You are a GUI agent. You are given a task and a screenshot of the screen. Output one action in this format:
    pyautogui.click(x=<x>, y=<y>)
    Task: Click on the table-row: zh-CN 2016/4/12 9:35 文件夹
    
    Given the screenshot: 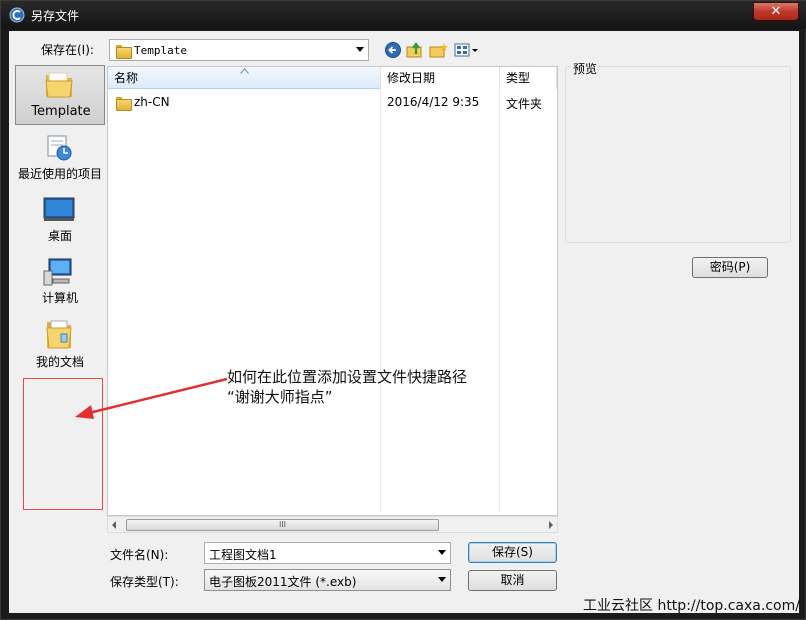 What is the action you would take?
    pyautogui.click(x=332, y=103)
    